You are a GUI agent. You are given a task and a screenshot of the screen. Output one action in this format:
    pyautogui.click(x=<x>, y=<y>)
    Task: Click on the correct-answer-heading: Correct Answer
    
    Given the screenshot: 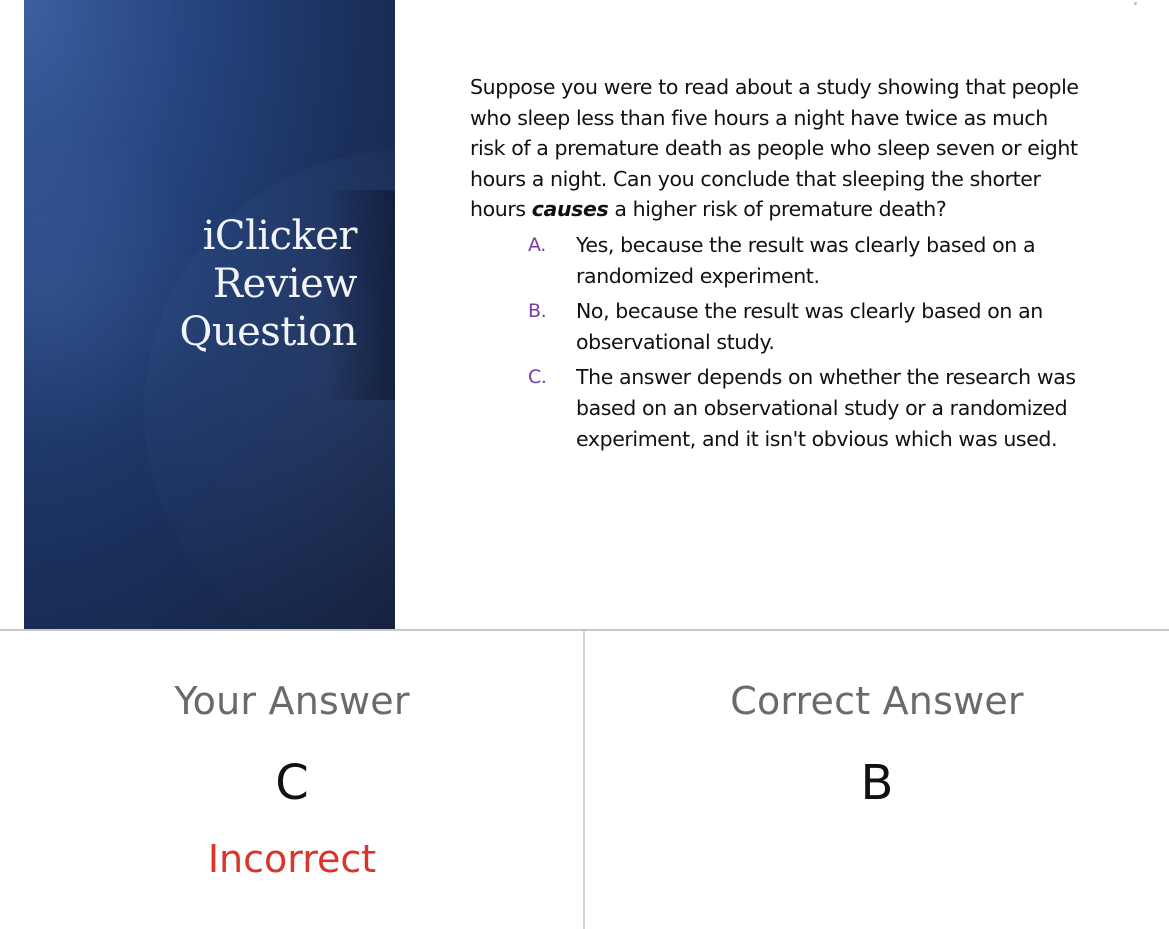 What is the action you would take?
    pyautogui.click(x=877, y=701)
    